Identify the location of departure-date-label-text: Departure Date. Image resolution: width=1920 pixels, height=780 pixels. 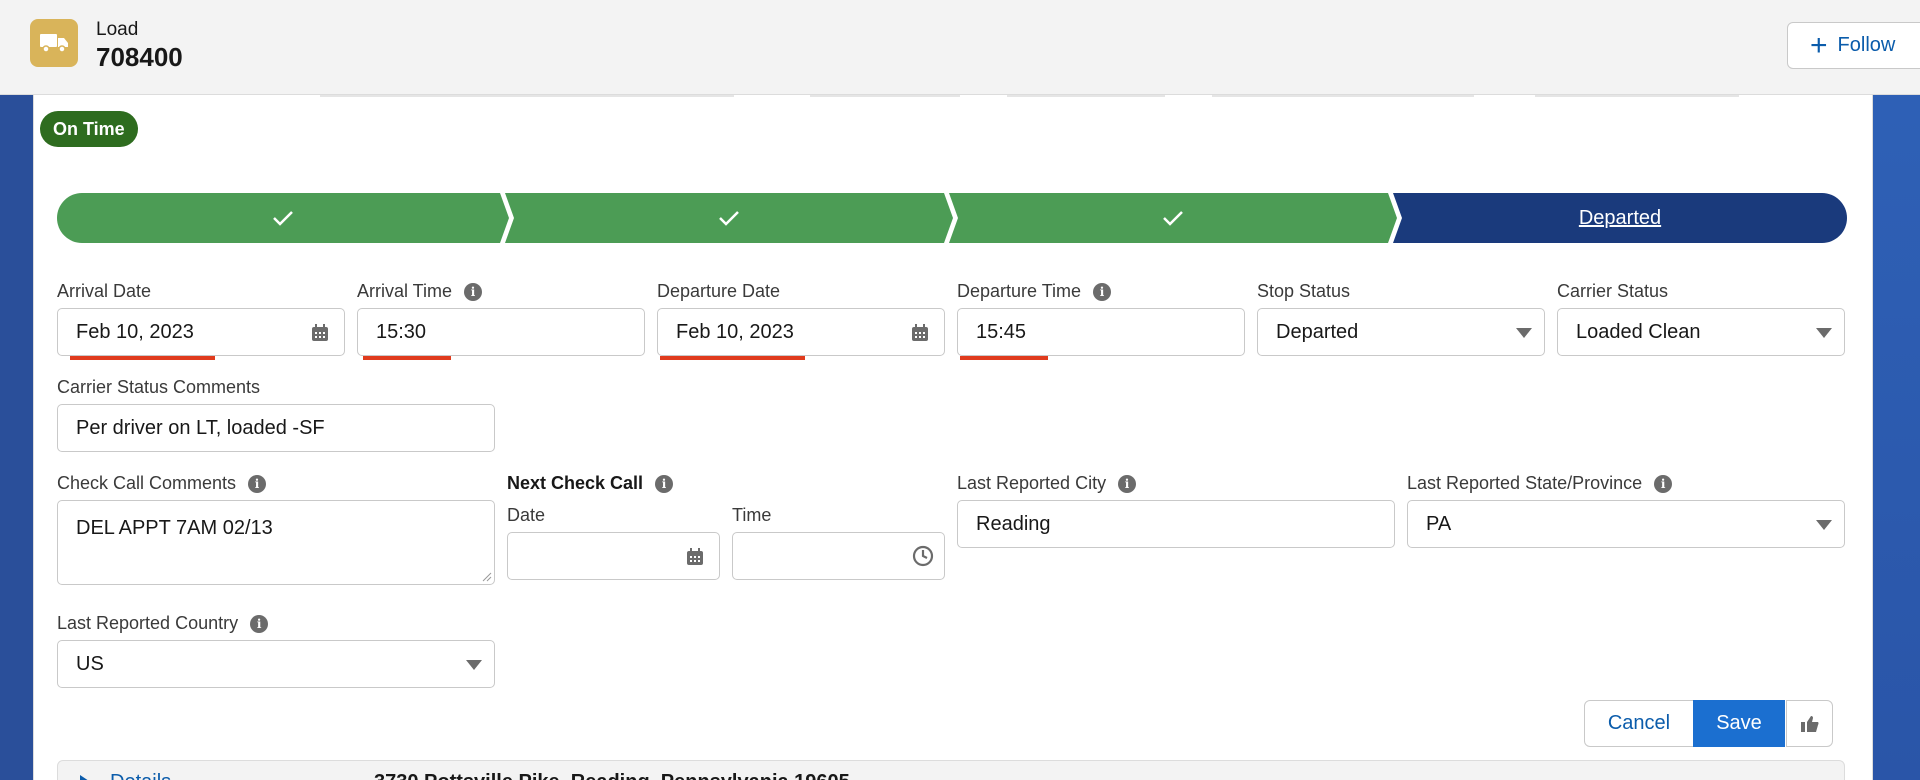
(719, 291).